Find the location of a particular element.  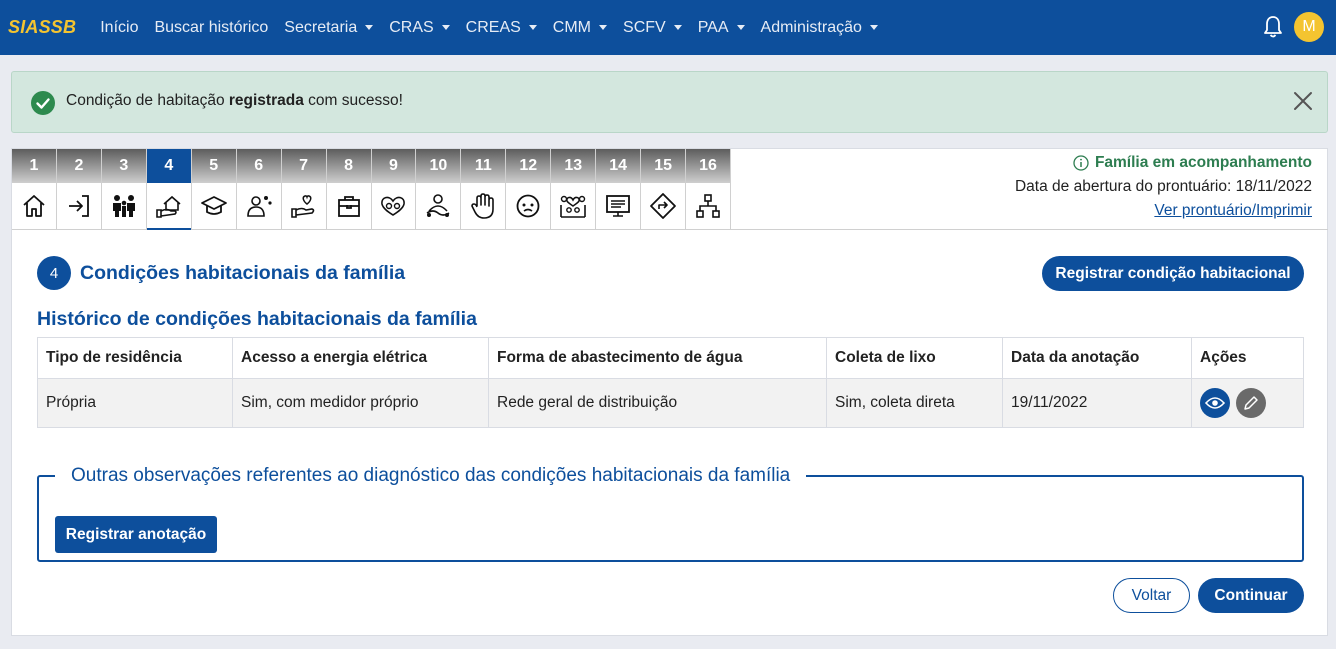

briefcase-icon is located at coordinates (348, 206).